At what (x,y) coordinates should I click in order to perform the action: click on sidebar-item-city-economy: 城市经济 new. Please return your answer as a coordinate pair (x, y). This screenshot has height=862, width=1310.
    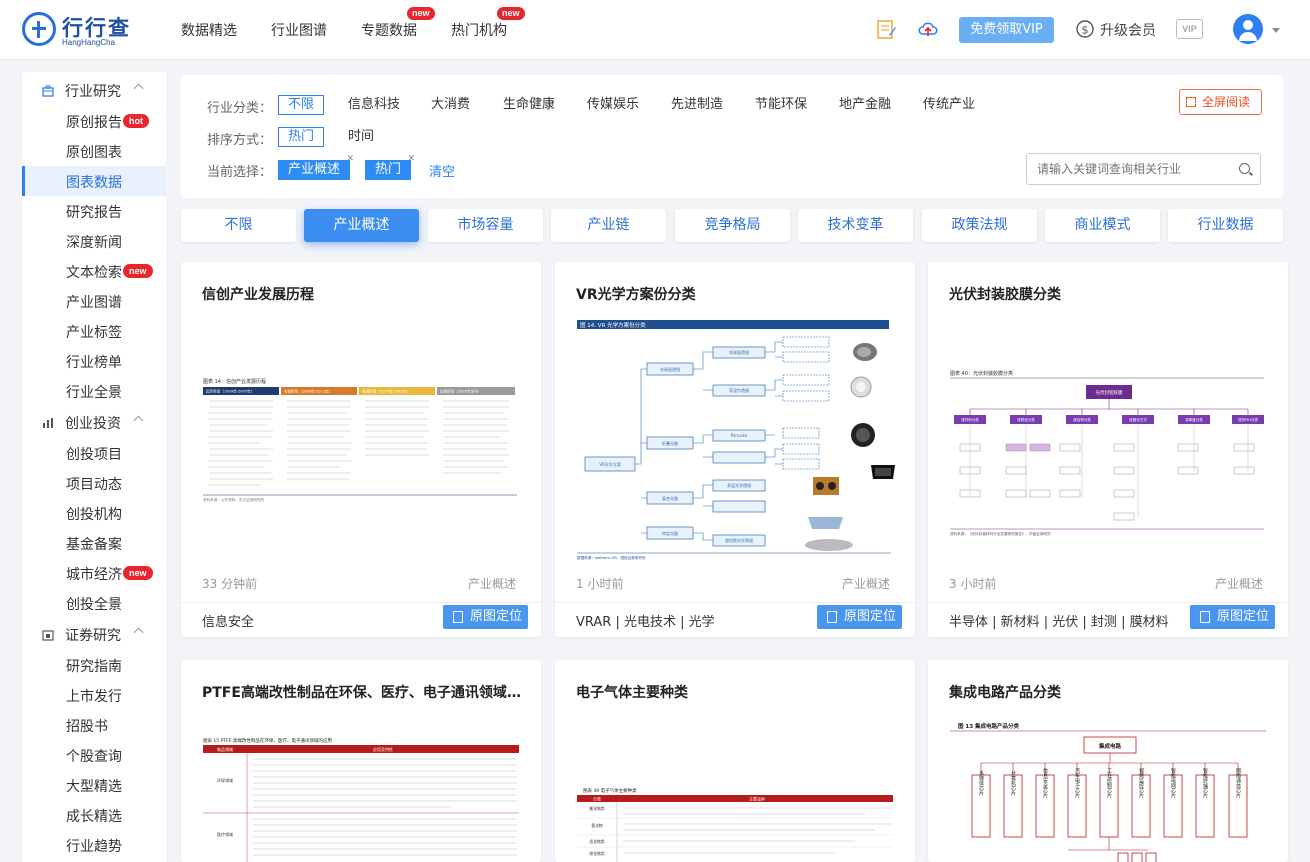
    Looking at the image, I should click on (94, 573).